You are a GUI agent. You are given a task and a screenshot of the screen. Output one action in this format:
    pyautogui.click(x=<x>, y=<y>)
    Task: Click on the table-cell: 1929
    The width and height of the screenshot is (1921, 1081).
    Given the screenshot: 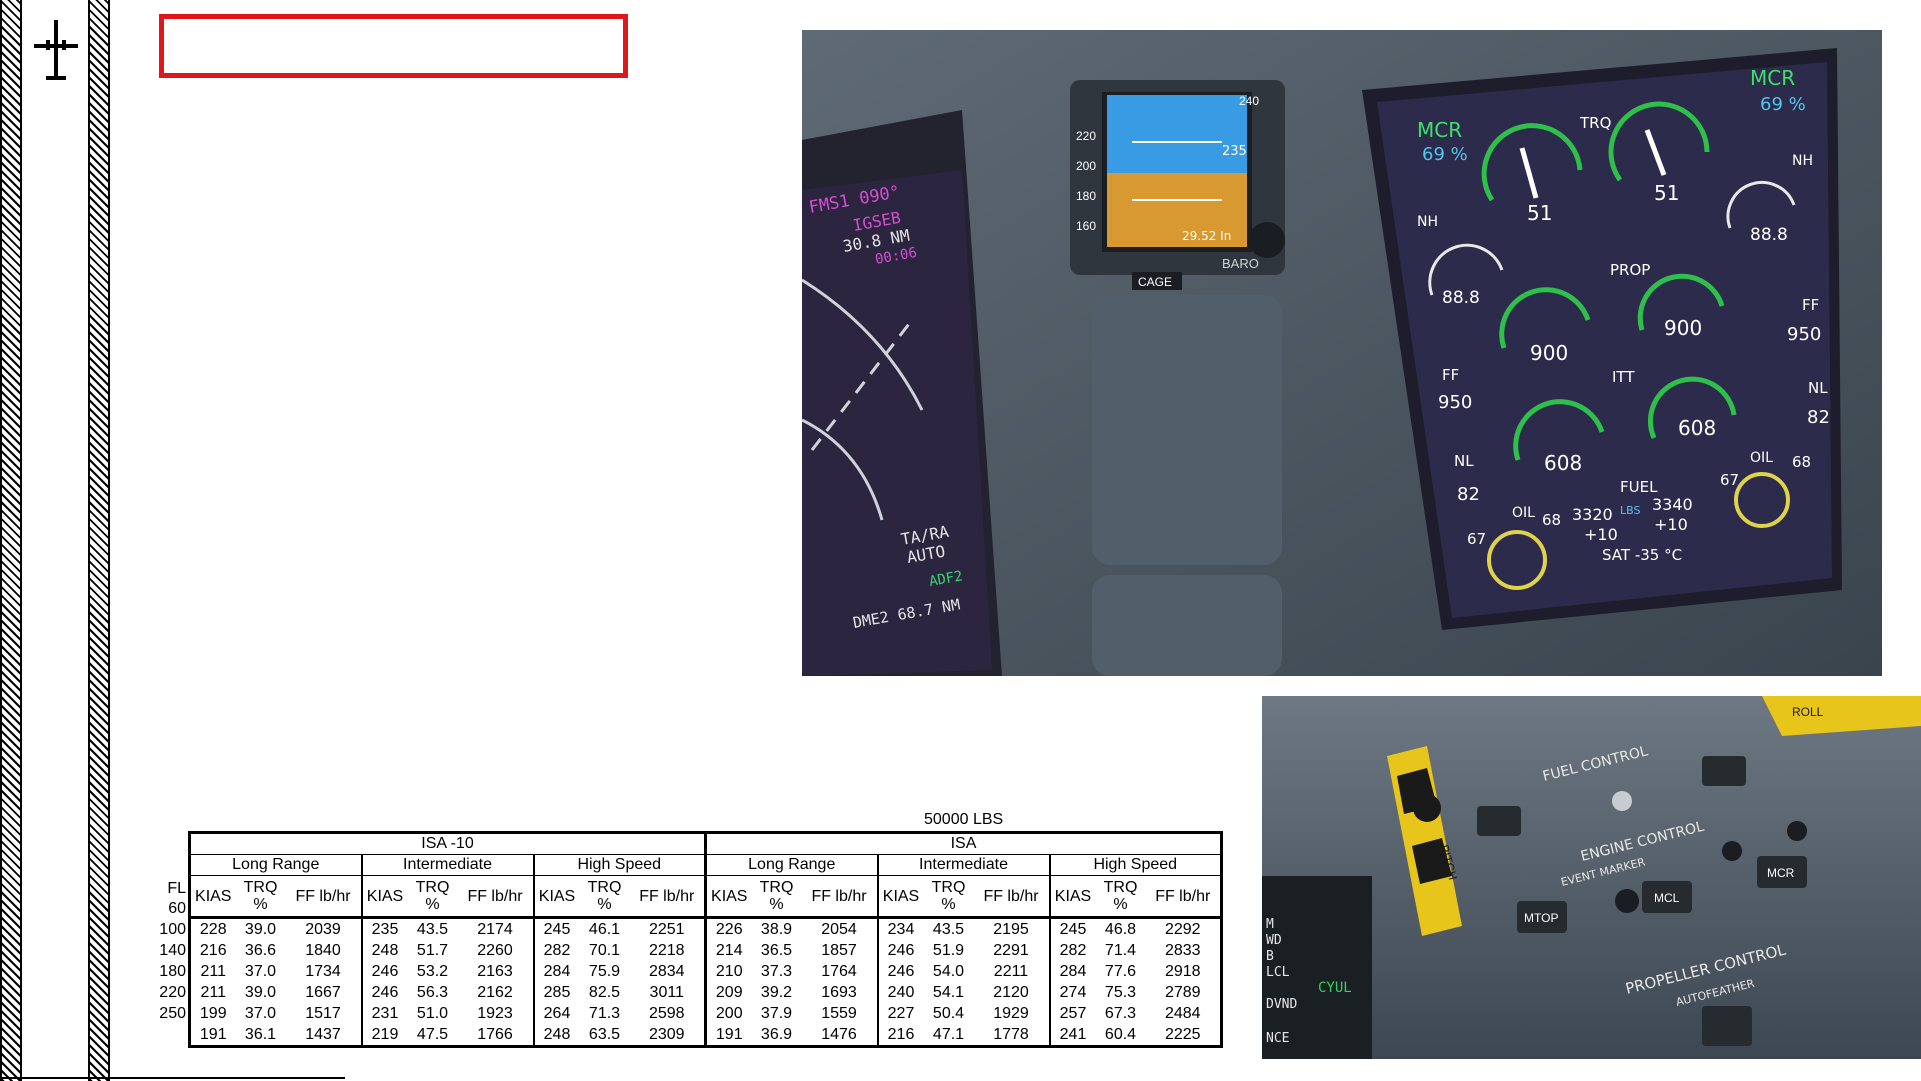 What is the action you would take?
    pyautogui.click(x=1011, y=1013)
    